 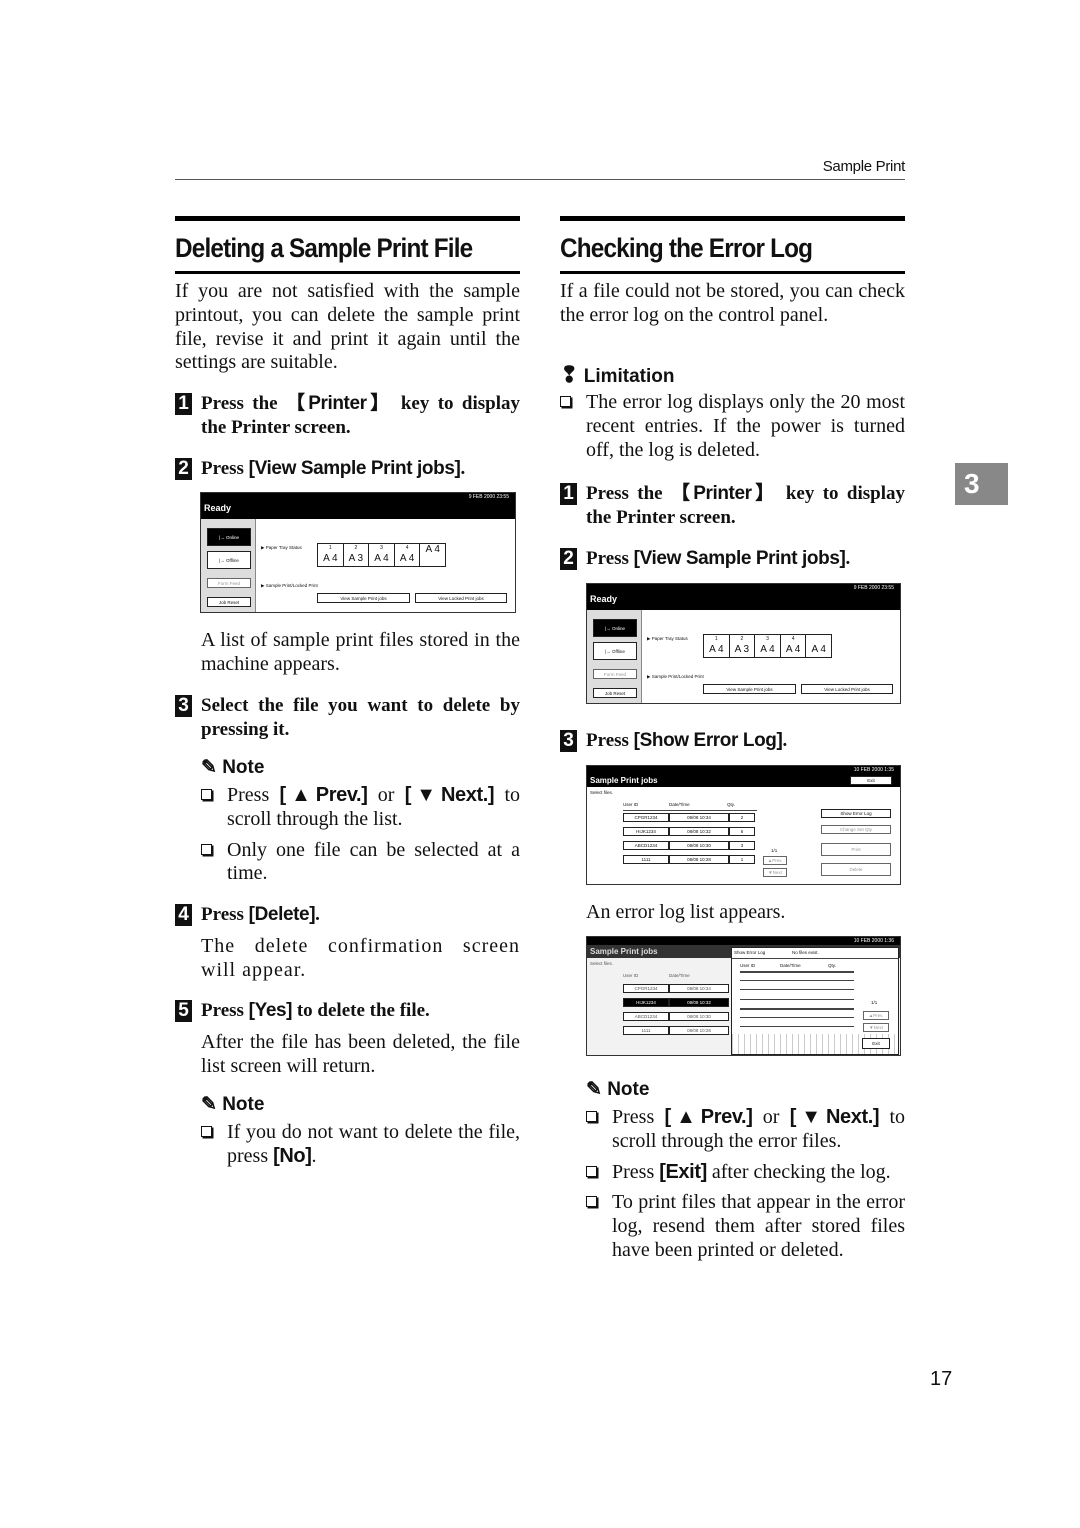 I want to click on section-error-log: Checking the Error Log, so click(x=732, y=245).